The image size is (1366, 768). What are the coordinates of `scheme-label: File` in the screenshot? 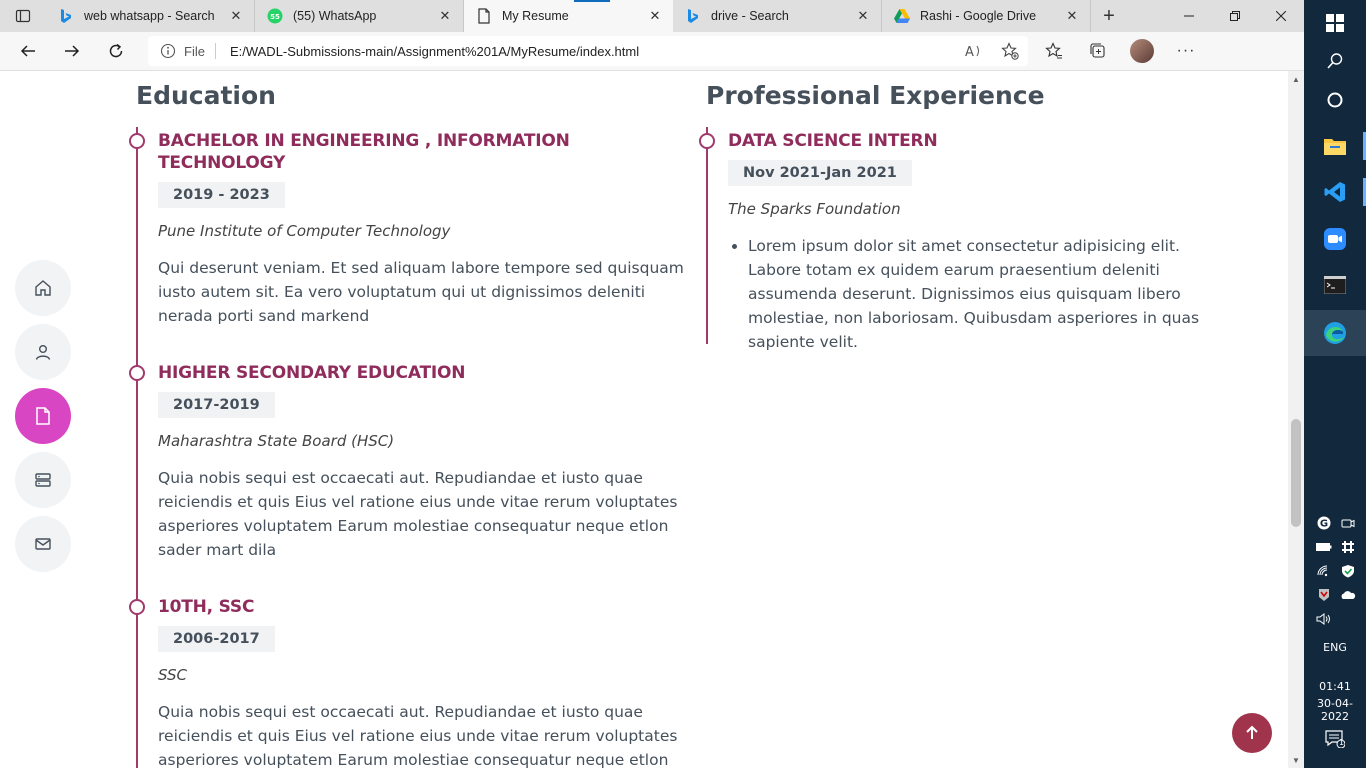 It's located at (194, 51).